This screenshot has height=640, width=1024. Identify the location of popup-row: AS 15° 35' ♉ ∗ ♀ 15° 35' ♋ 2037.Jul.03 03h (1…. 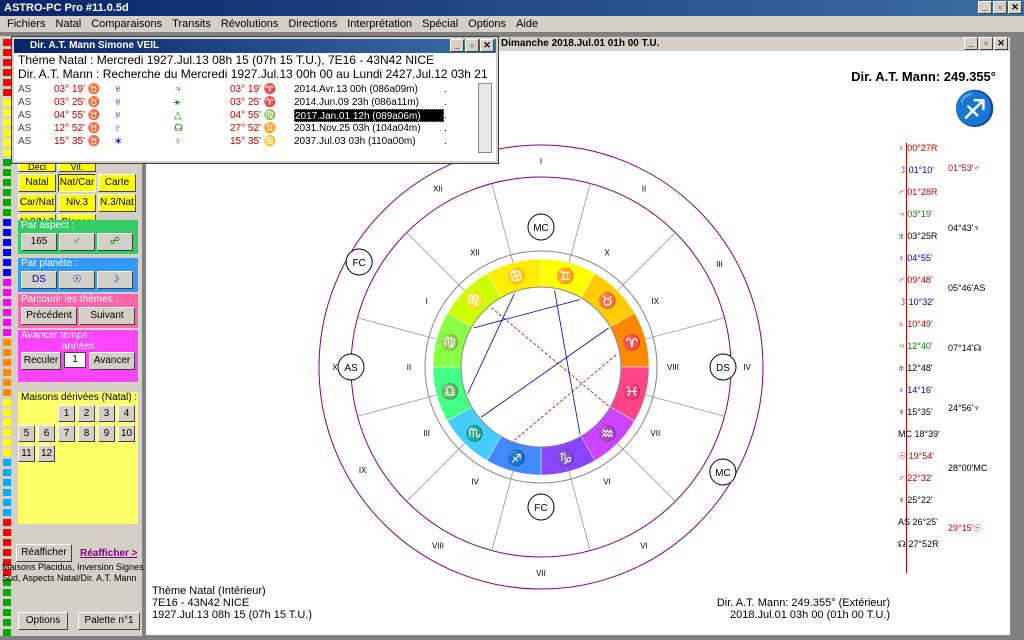
(246, 141).